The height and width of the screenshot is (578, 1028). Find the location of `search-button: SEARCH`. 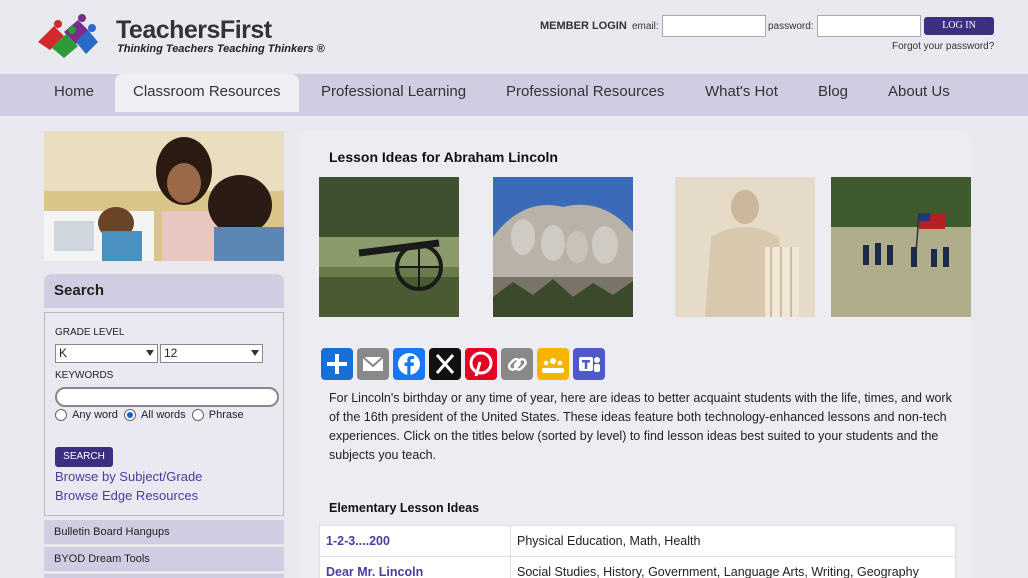

search-button: SEARCH is located at coordinates (84, 457).